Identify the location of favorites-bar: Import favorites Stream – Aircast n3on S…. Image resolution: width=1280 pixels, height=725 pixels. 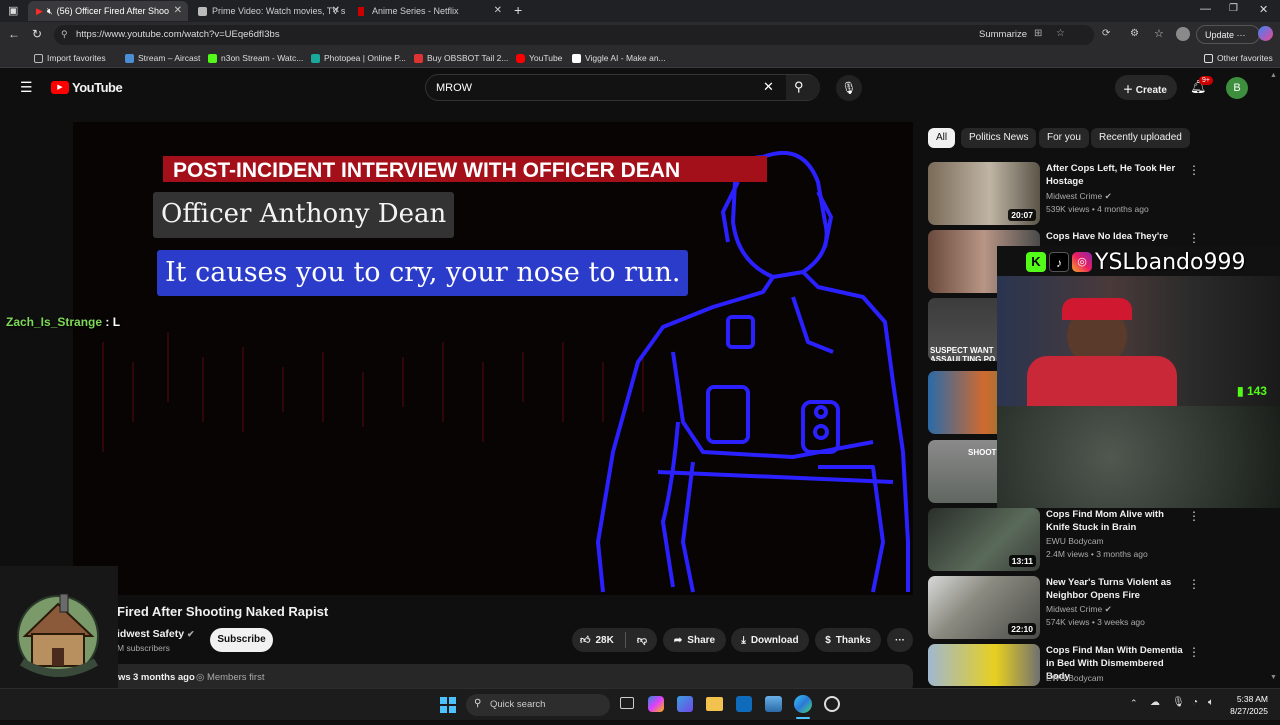
(640, 58).